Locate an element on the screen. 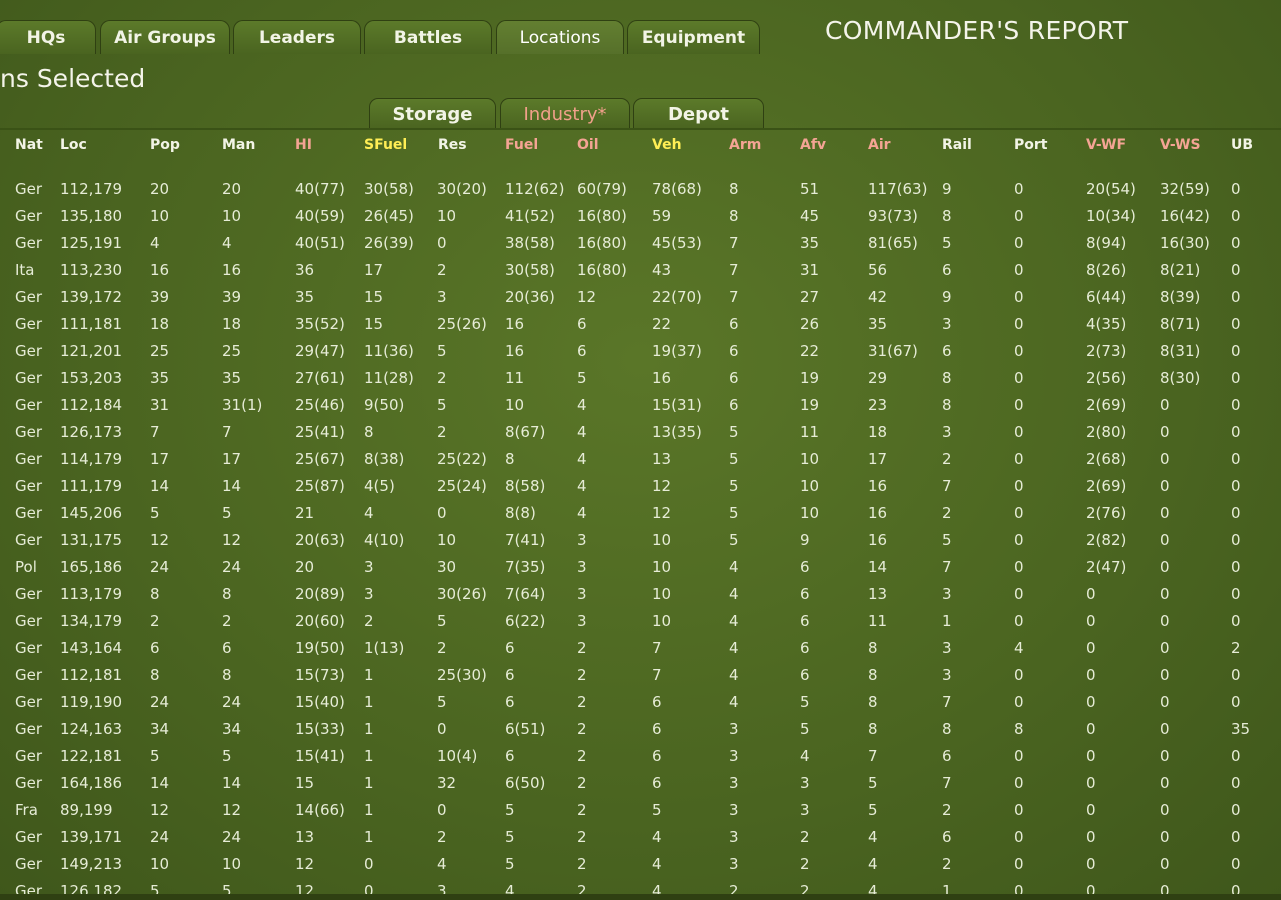 The height and width of the screenshot is (900, 1281). table-row: Ger 164,186 14 14 15 1 32 6(50) 2 6 3 3 5 7 0 0 0 0 is located at coordinates (640, 783).